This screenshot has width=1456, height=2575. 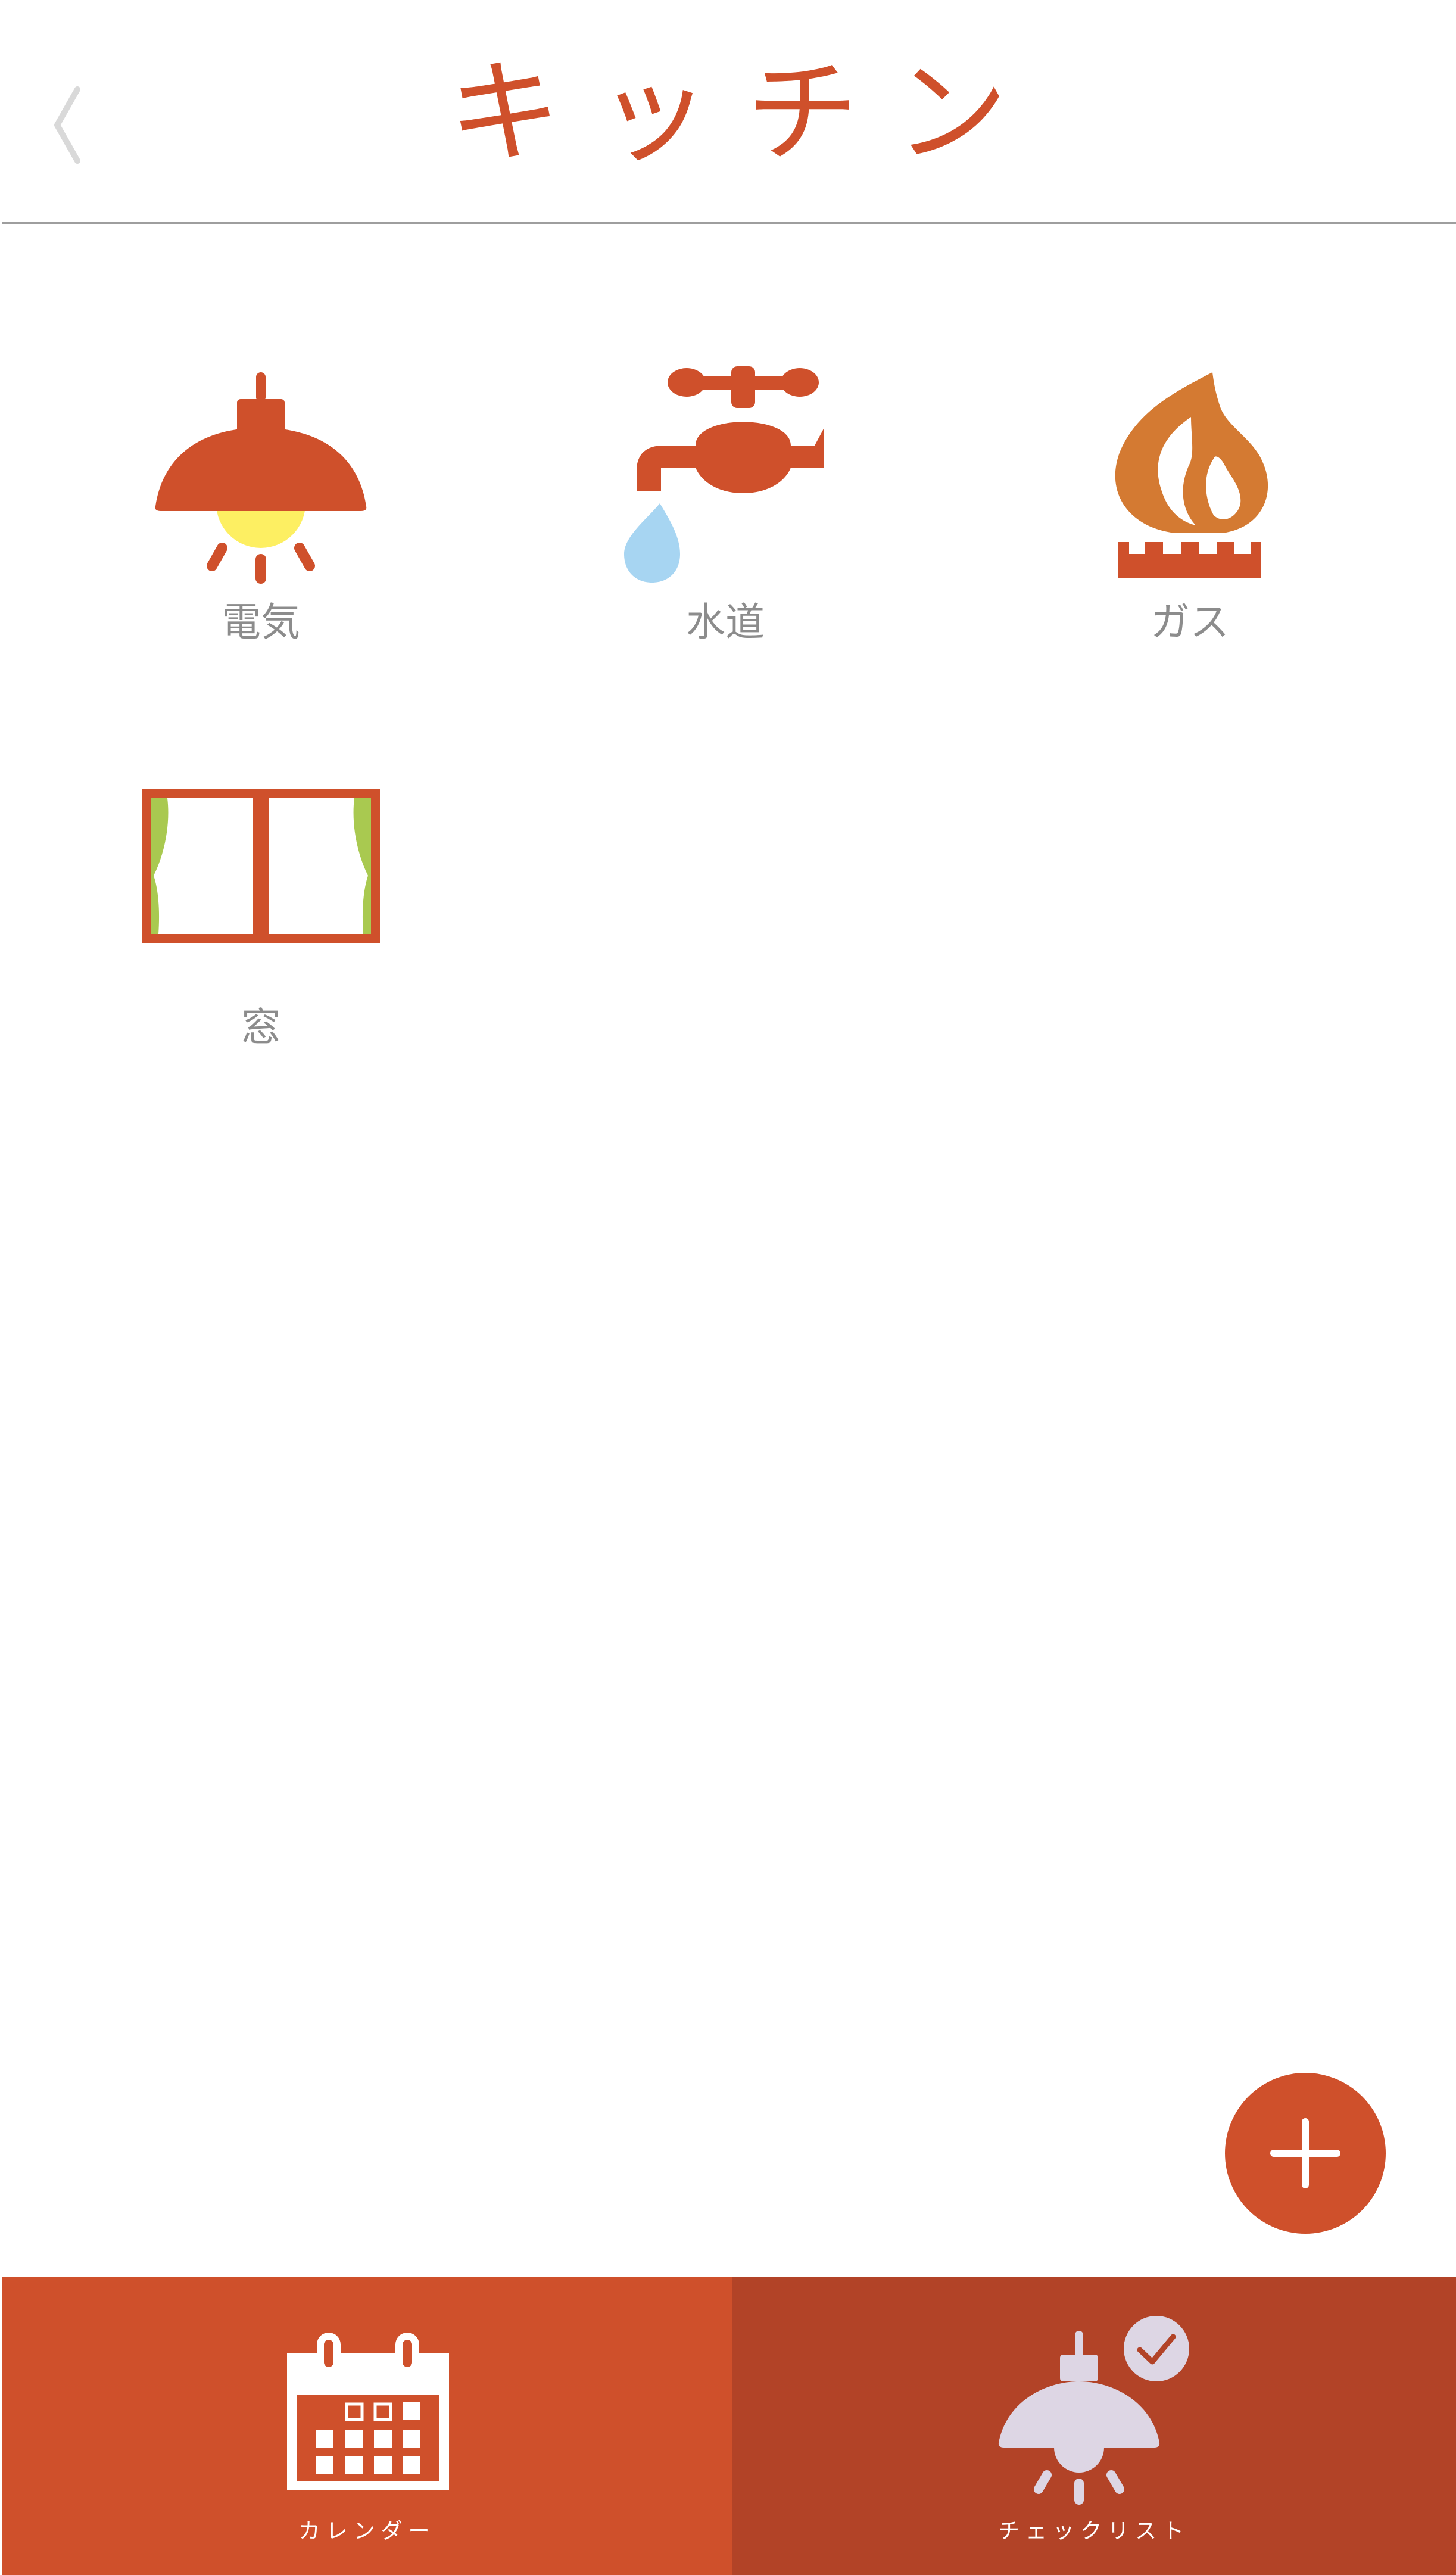 What do you see at coordinates (729, 223) in the screenshot?
I see `header-divider` at bounding box center [729, 223].